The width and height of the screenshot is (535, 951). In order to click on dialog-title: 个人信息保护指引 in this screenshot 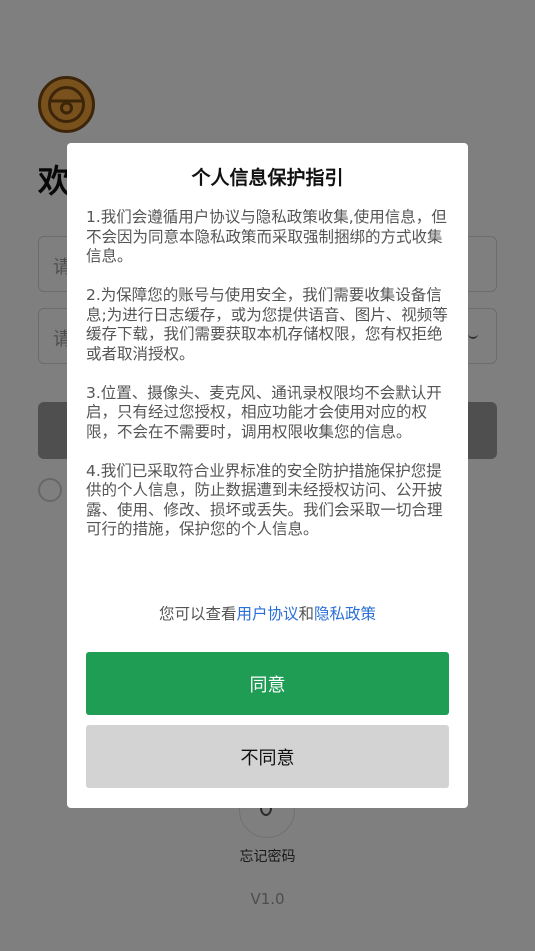, I will do `click(267, 178)`.